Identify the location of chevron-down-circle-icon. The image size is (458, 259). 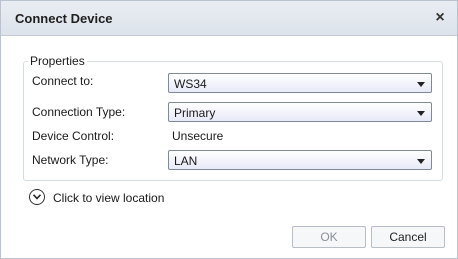
(37, 197).